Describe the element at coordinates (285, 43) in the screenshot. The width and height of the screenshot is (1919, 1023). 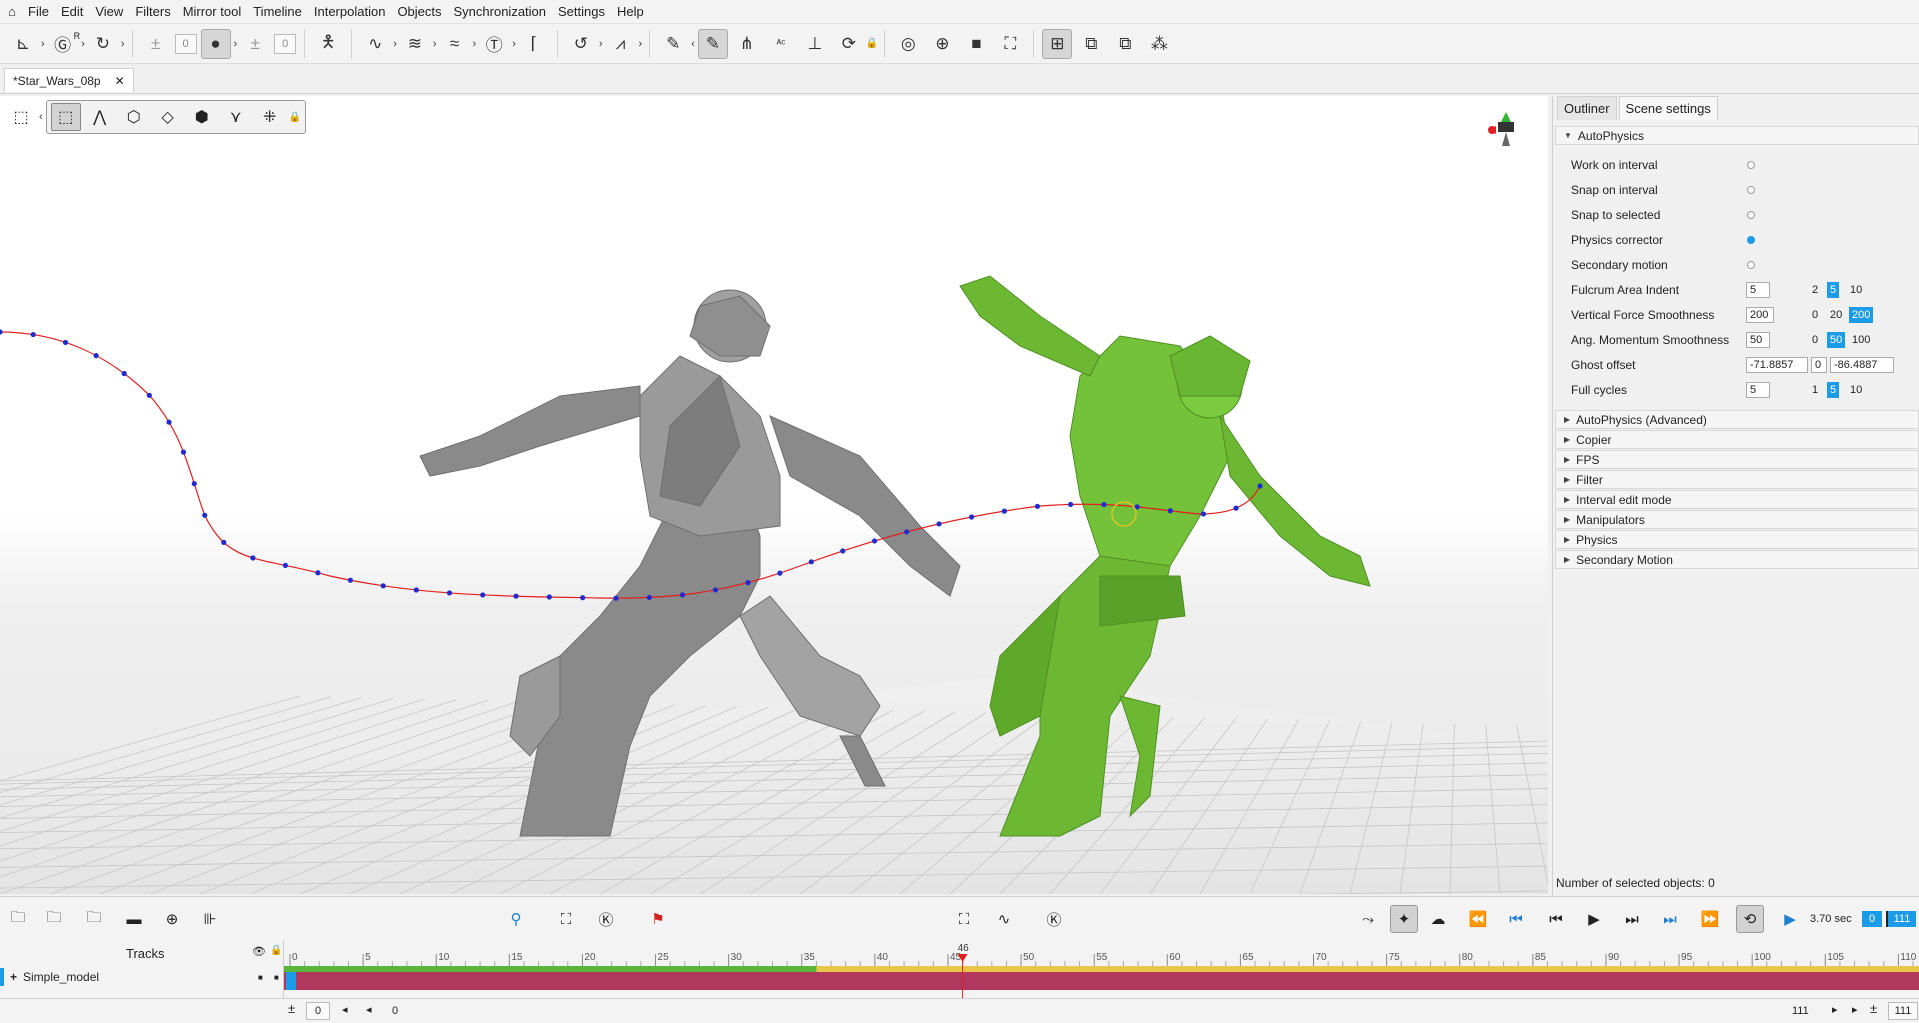
I see `key-counter-b: 0` at that location.